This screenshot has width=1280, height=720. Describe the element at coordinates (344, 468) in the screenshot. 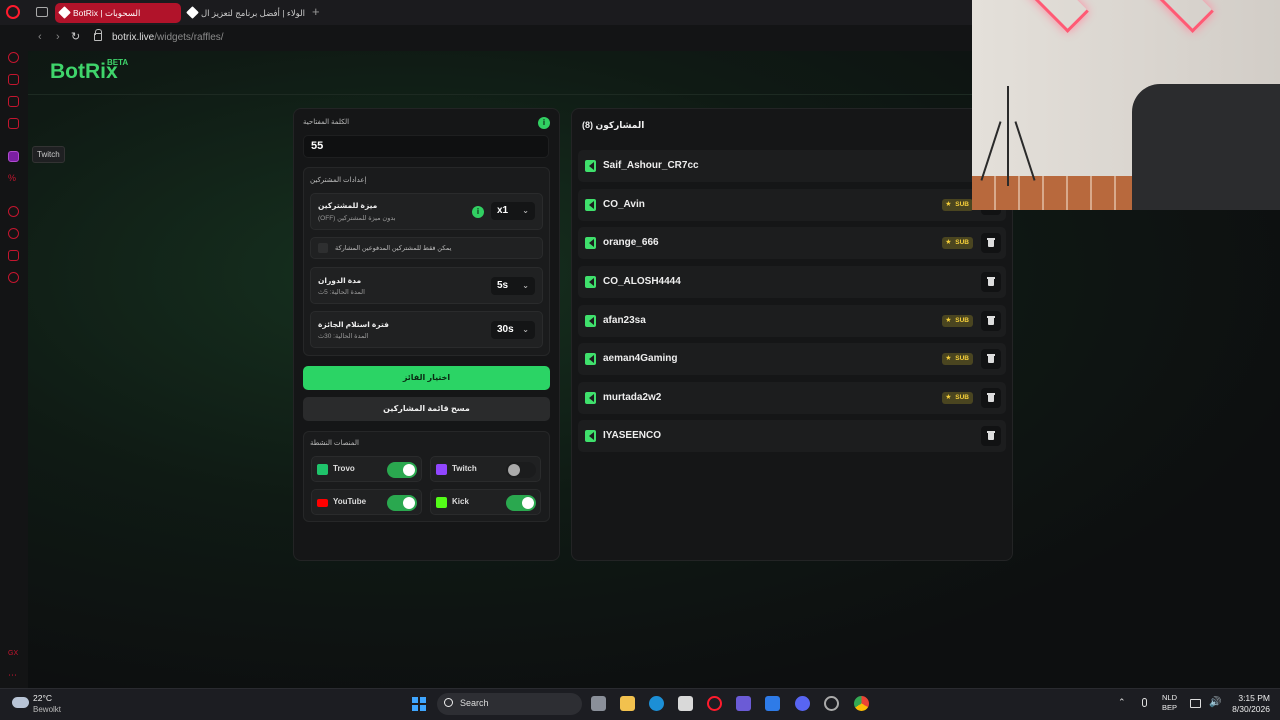

I see `platform-name: Trovo` at that location.